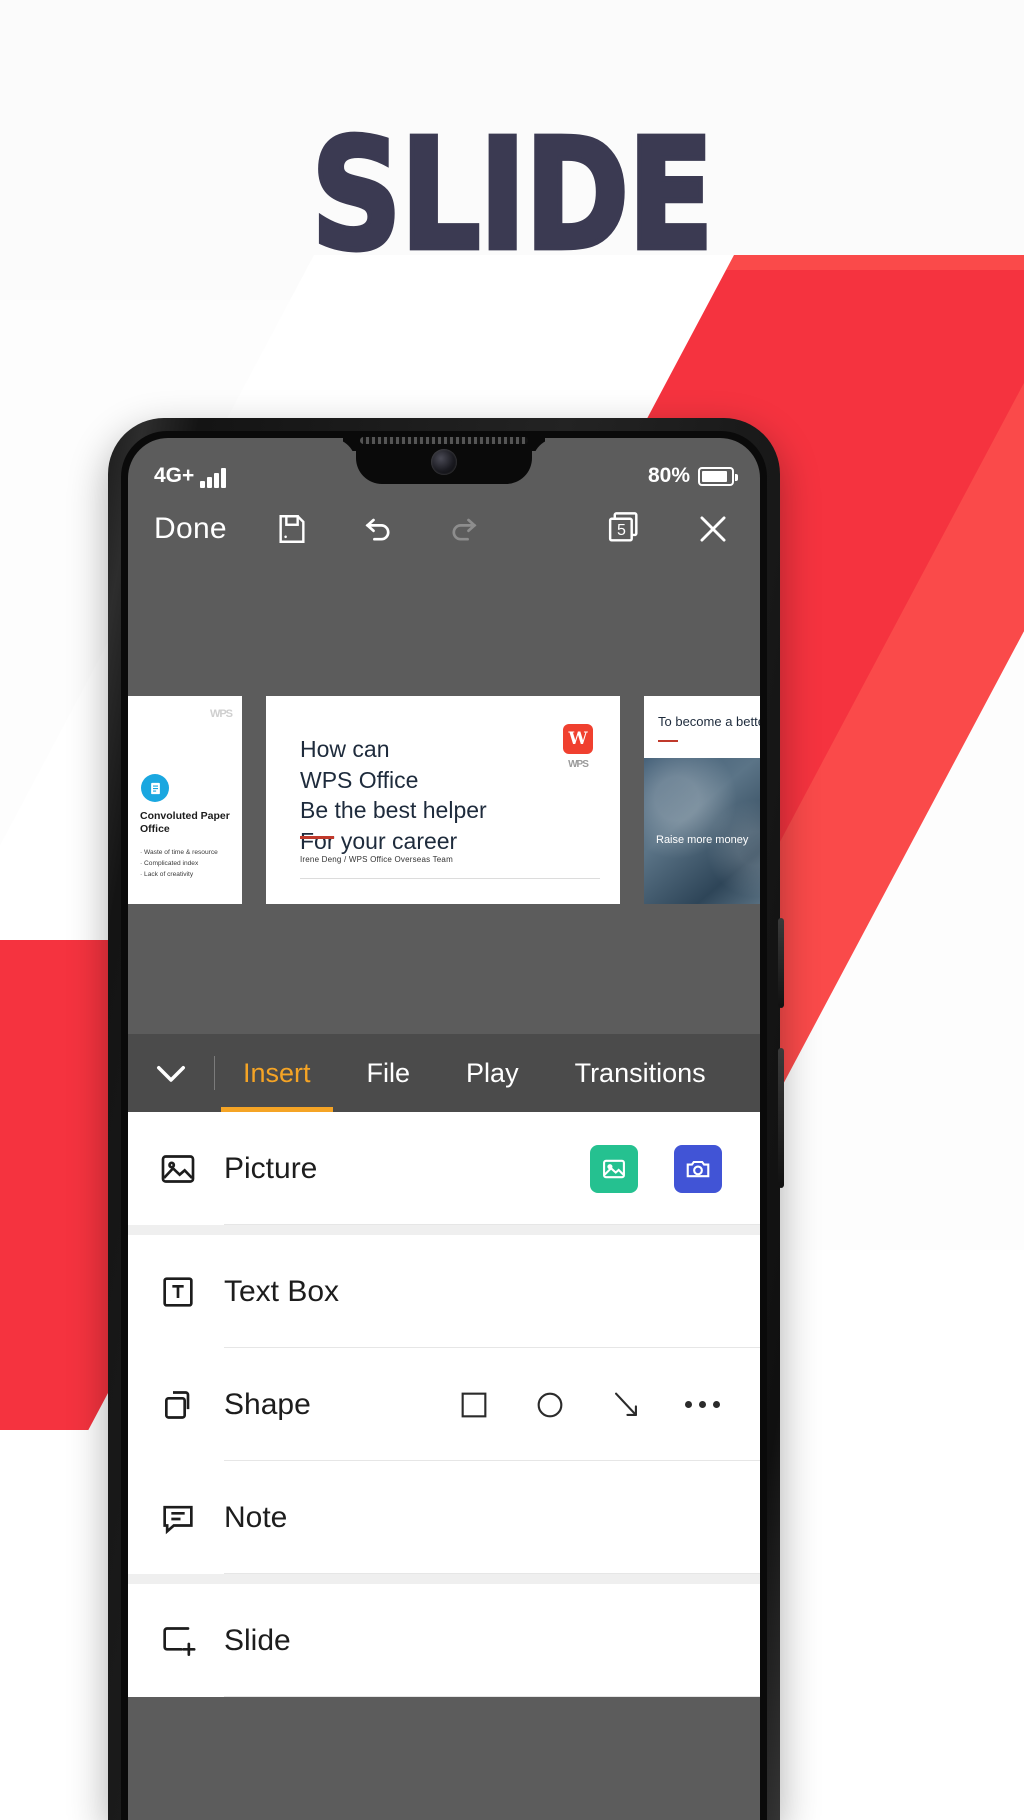  I want to click on slide-divider, so click(317, 837).